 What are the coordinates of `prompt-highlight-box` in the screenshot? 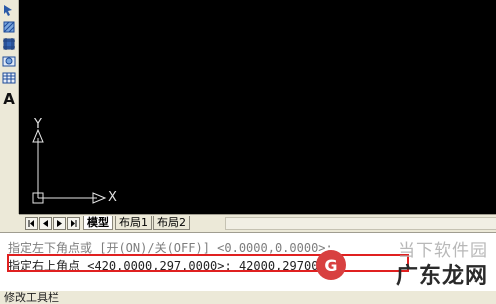 It's located at (208, 263).